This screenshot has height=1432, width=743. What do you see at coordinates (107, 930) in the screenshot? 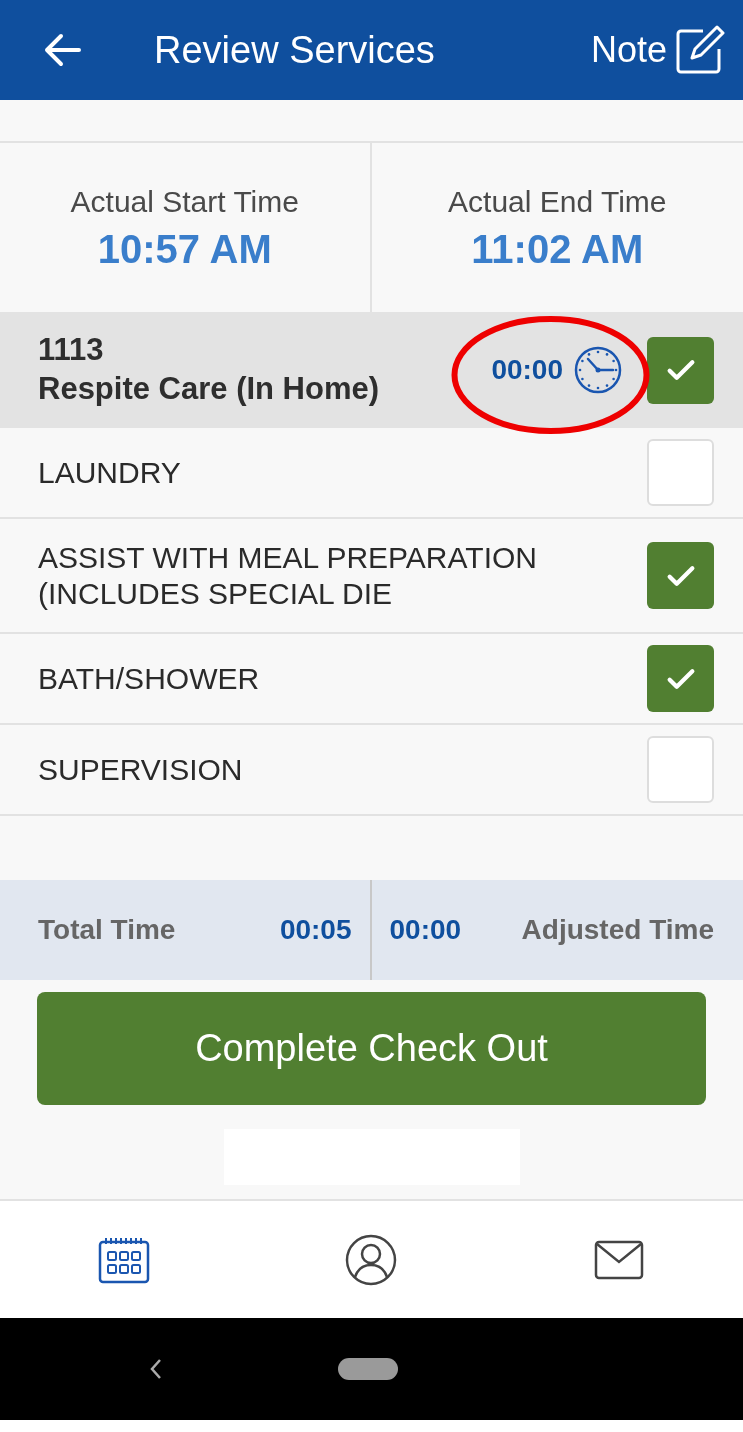
I see `total-label: Total Time` at bounding box center [107, 930].